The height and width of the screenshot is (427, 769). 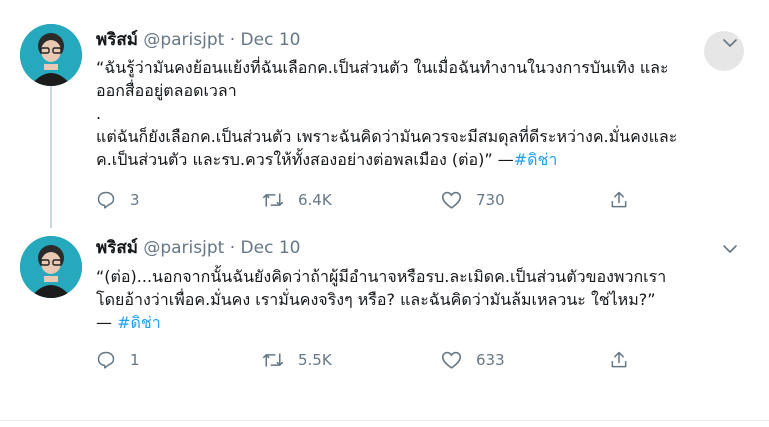 What do you see at coordinates (376, 200) in the screenshot?
I see `tweet-actions: 3 6.4K 730` at bounding box center [376, 200].